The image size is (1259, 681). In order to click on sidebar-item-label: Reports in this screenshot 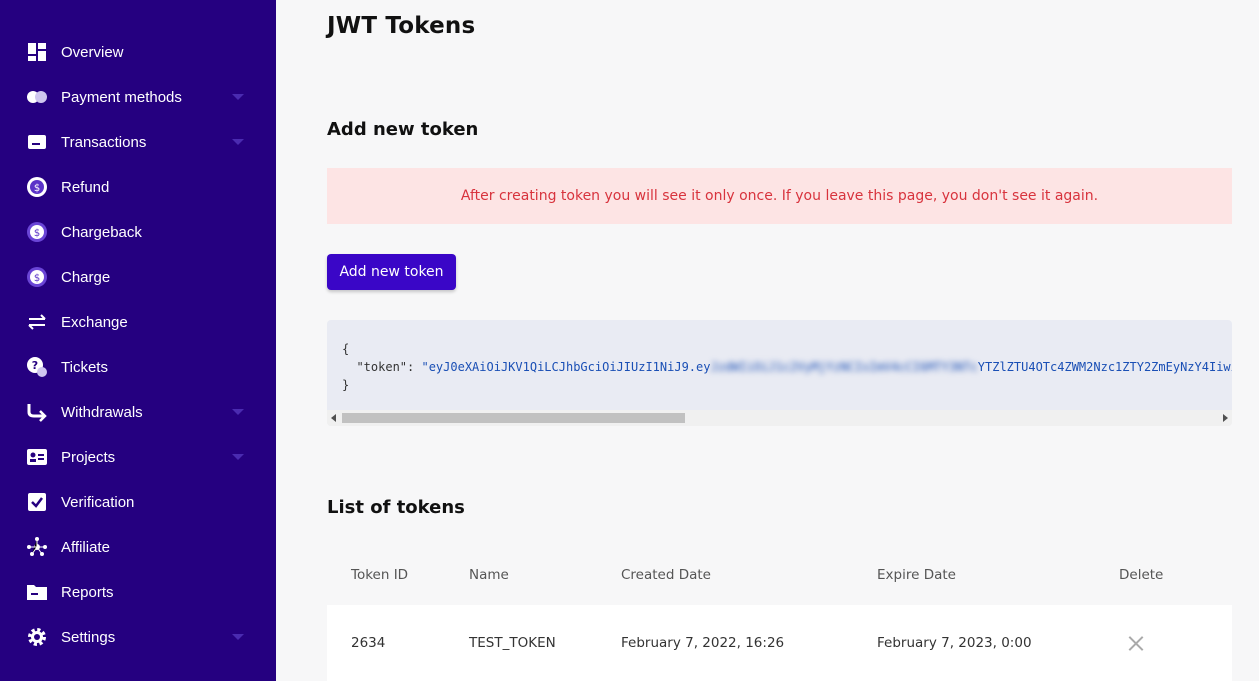, I will do `click(87, 592)`.